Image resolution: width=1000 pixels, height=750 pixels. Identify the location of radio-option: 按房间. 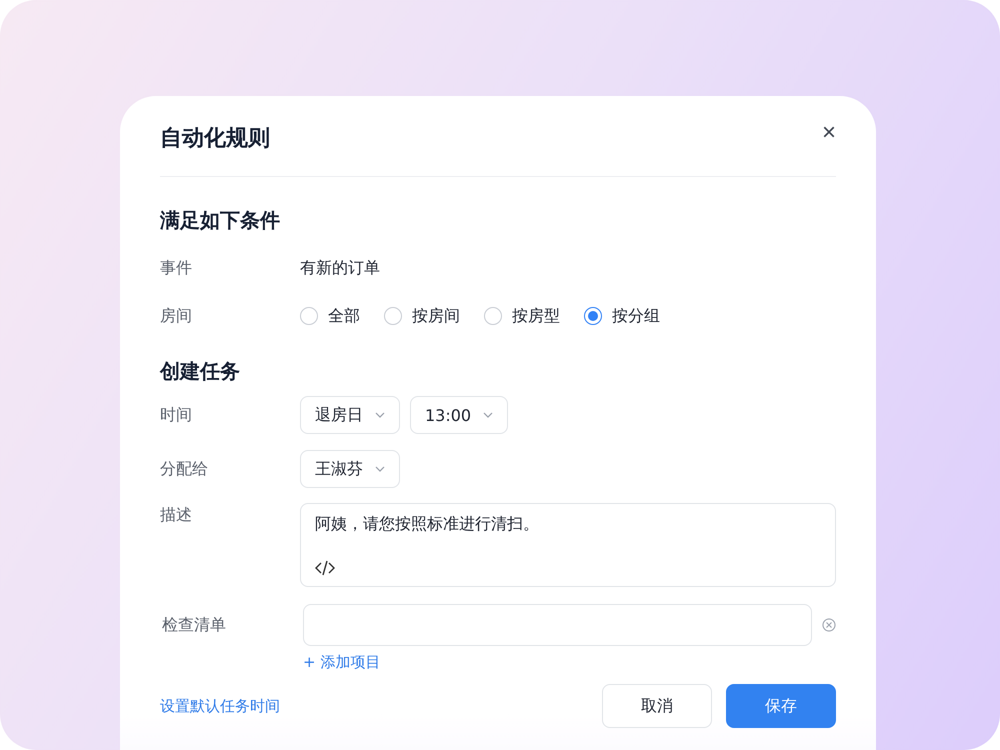
(422, 316).